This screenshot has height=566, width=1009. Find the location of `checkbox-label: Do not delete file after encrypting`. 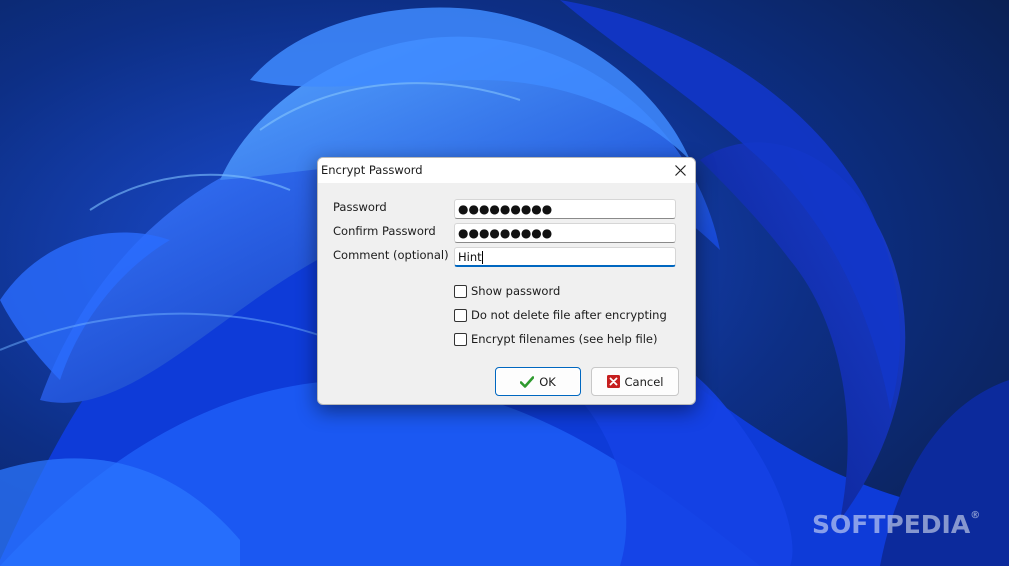

checkbox-label: Do not delete file after encrypting is located at coordinates (569, 315).